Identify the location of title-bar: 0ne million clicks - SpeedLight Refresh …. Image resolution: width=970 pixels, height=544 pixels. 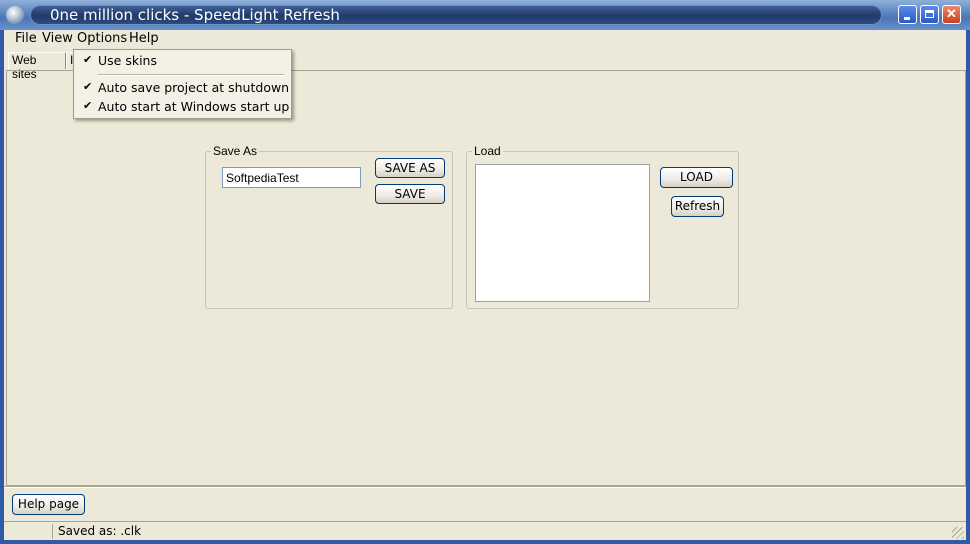
(485, 15).